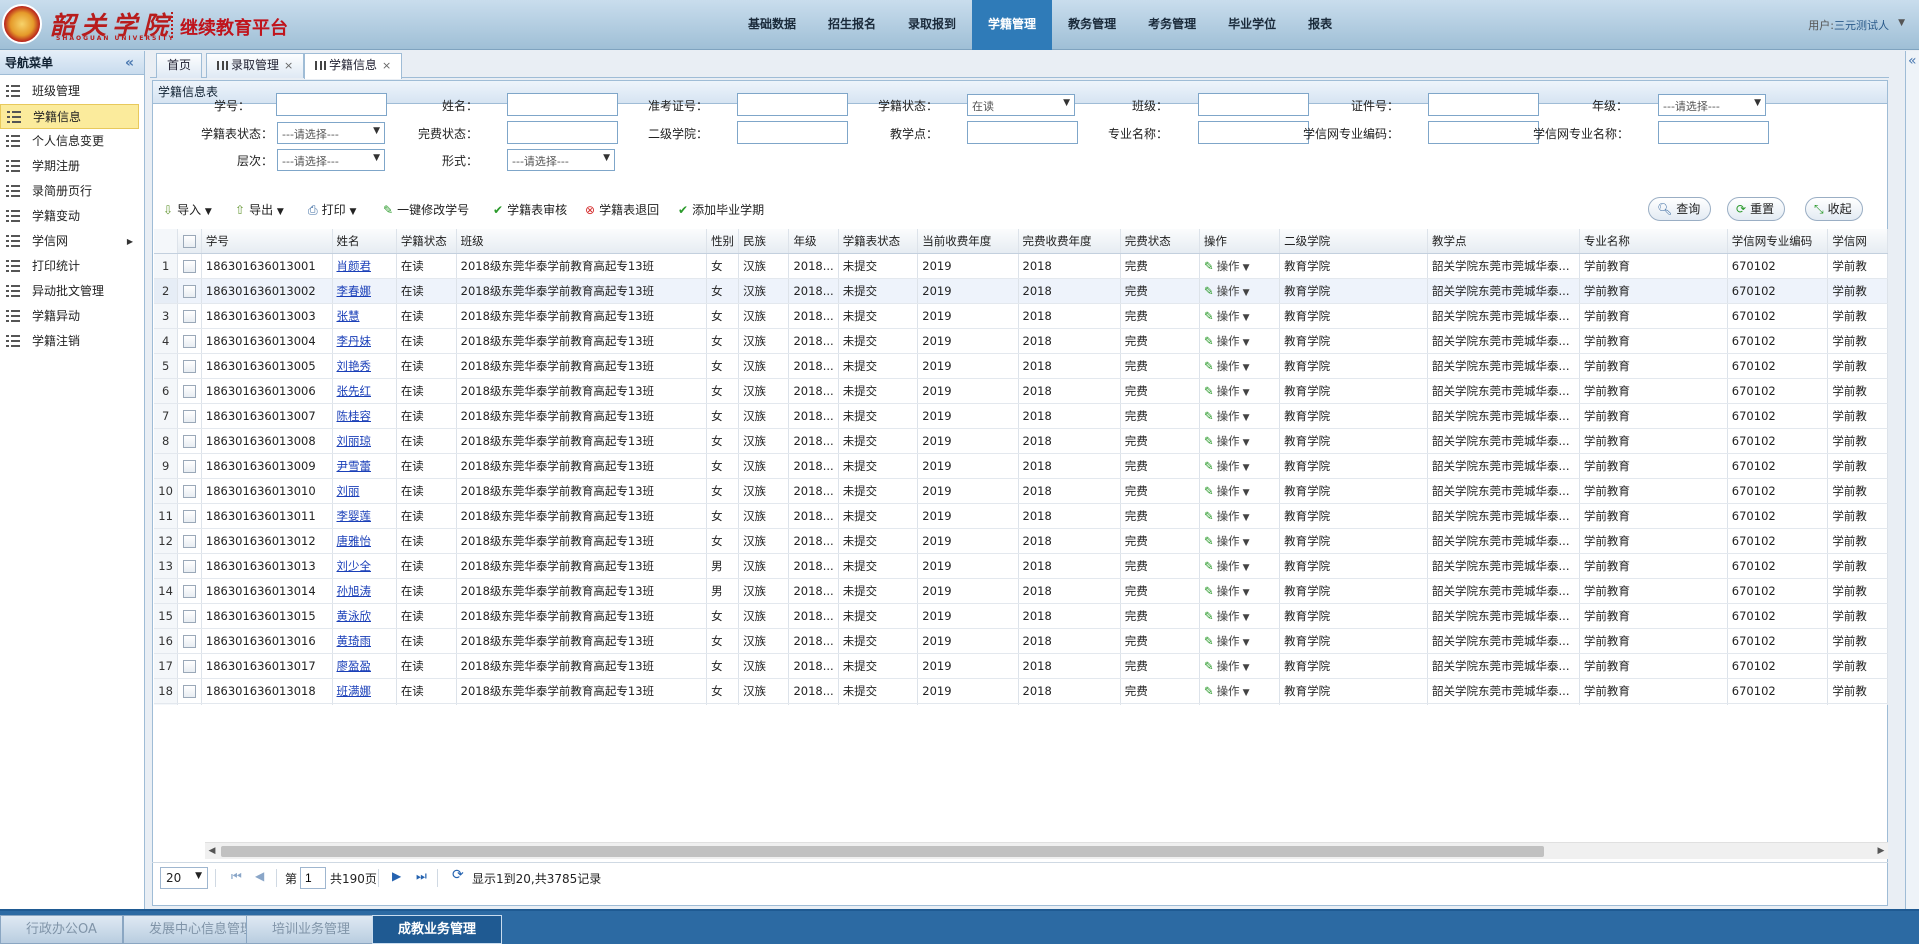 This screenshot has height=944, width=1919. What do you see at coordinates (354, 266) in the screenshot?
I see `student-name-link: 肖颜君` at bounding box center [354, 266].